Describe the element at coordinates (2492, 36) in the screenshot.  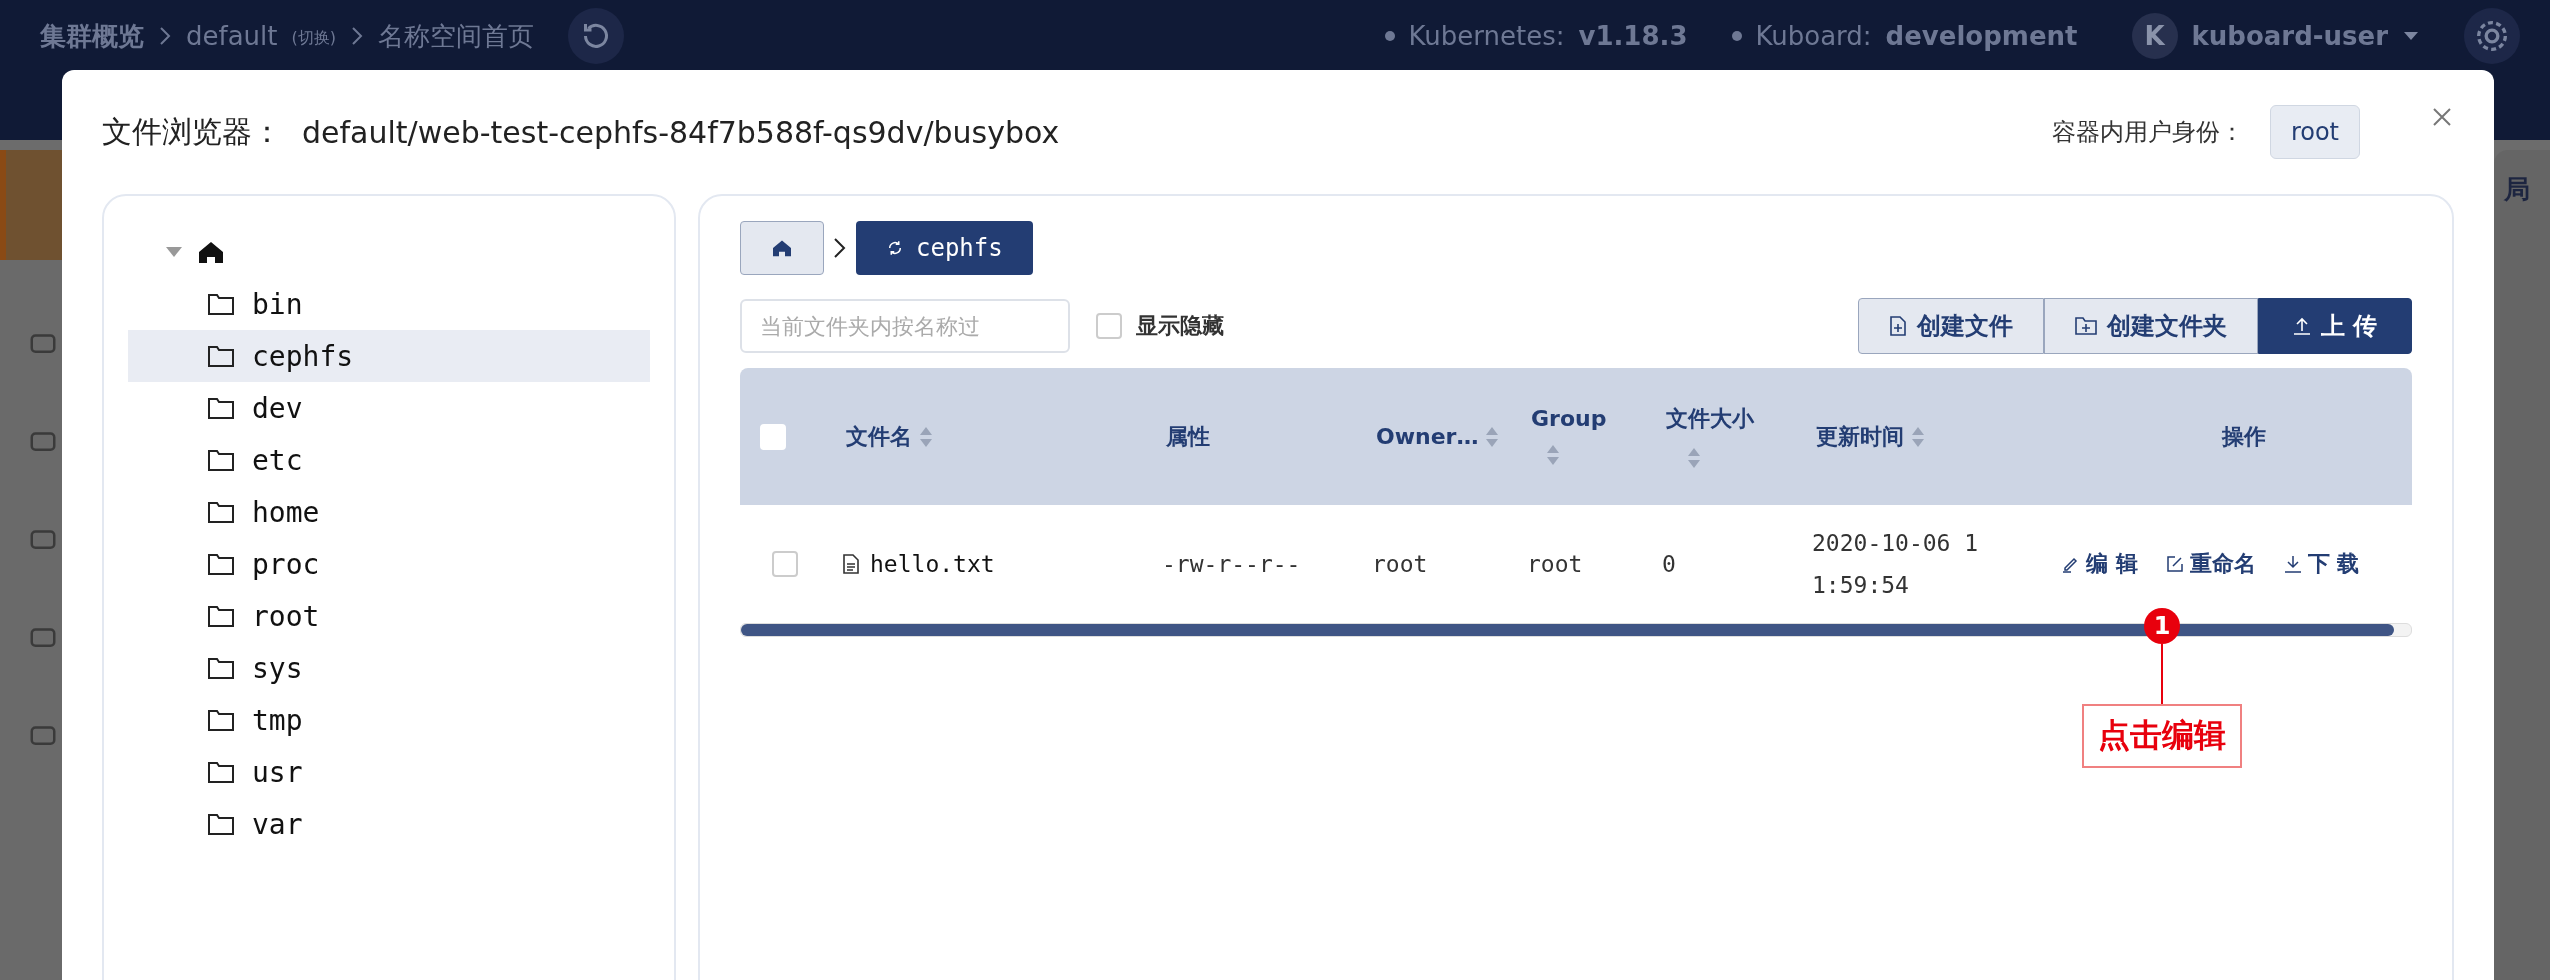
I see `settings-icon` at that location.